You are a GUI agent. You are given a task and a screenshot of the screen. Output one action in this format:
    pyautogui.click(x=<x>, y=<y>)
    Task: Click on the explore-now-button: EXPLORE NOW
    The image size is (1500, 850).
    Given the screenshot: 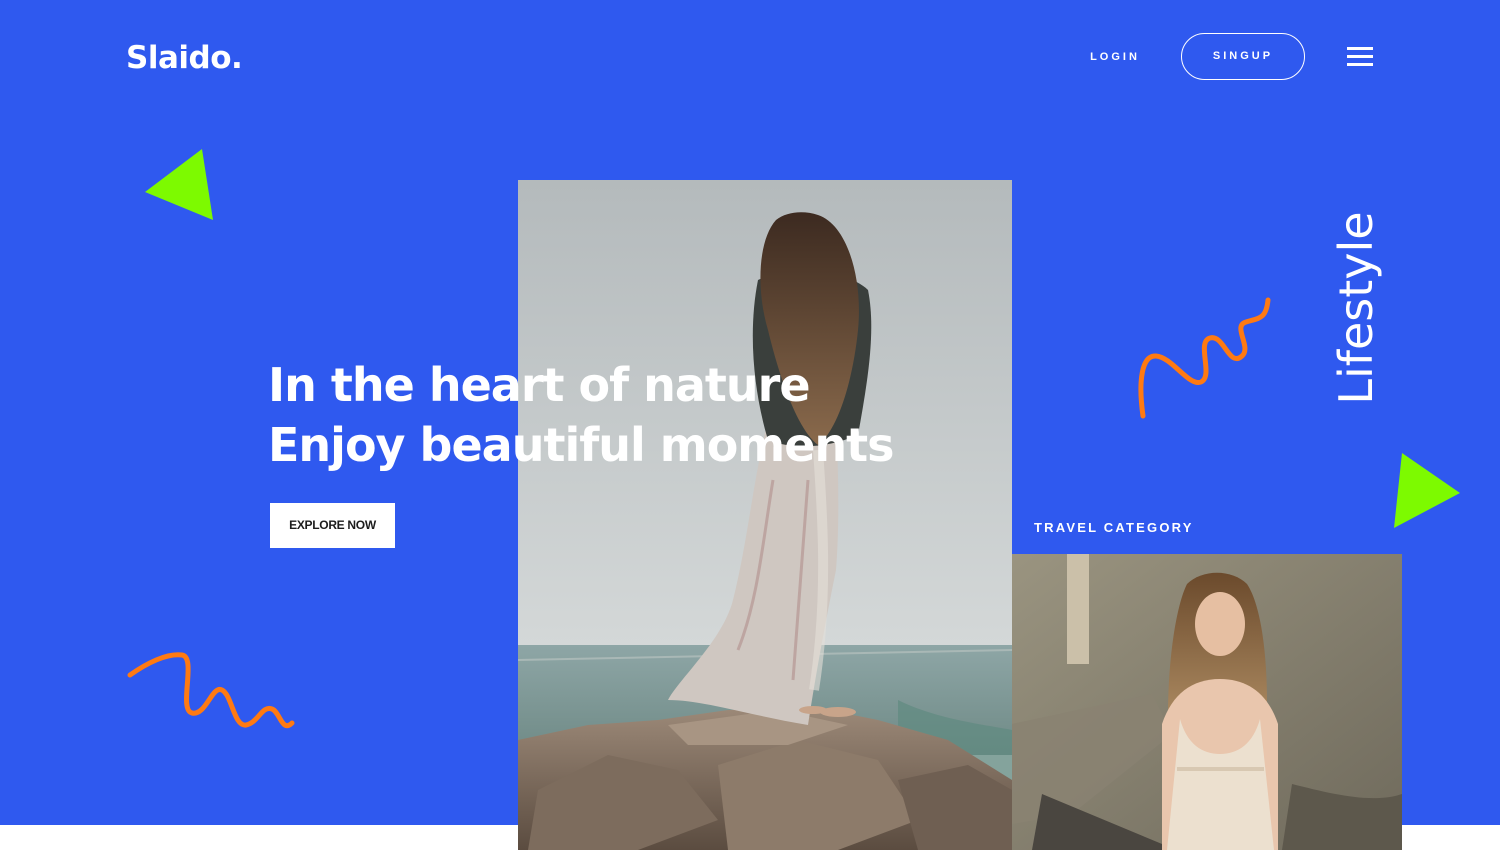 What is the action you would take?
    pyautogui.click(x=332, y=525)
    